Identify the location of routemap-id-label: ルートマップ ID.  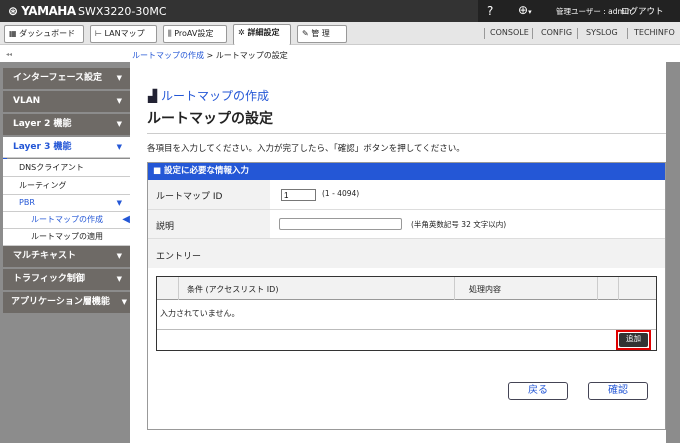
(209, 194).